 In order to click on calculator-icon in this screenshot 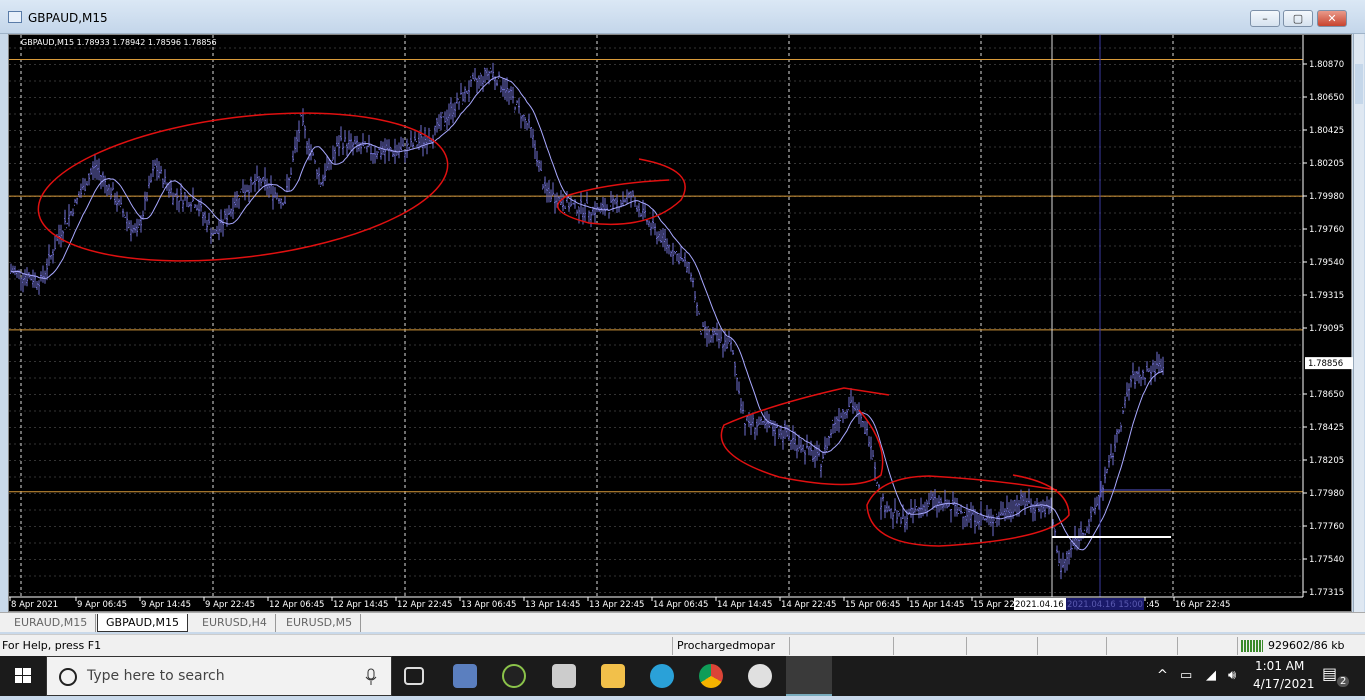, I will do `click(564, 676)`.